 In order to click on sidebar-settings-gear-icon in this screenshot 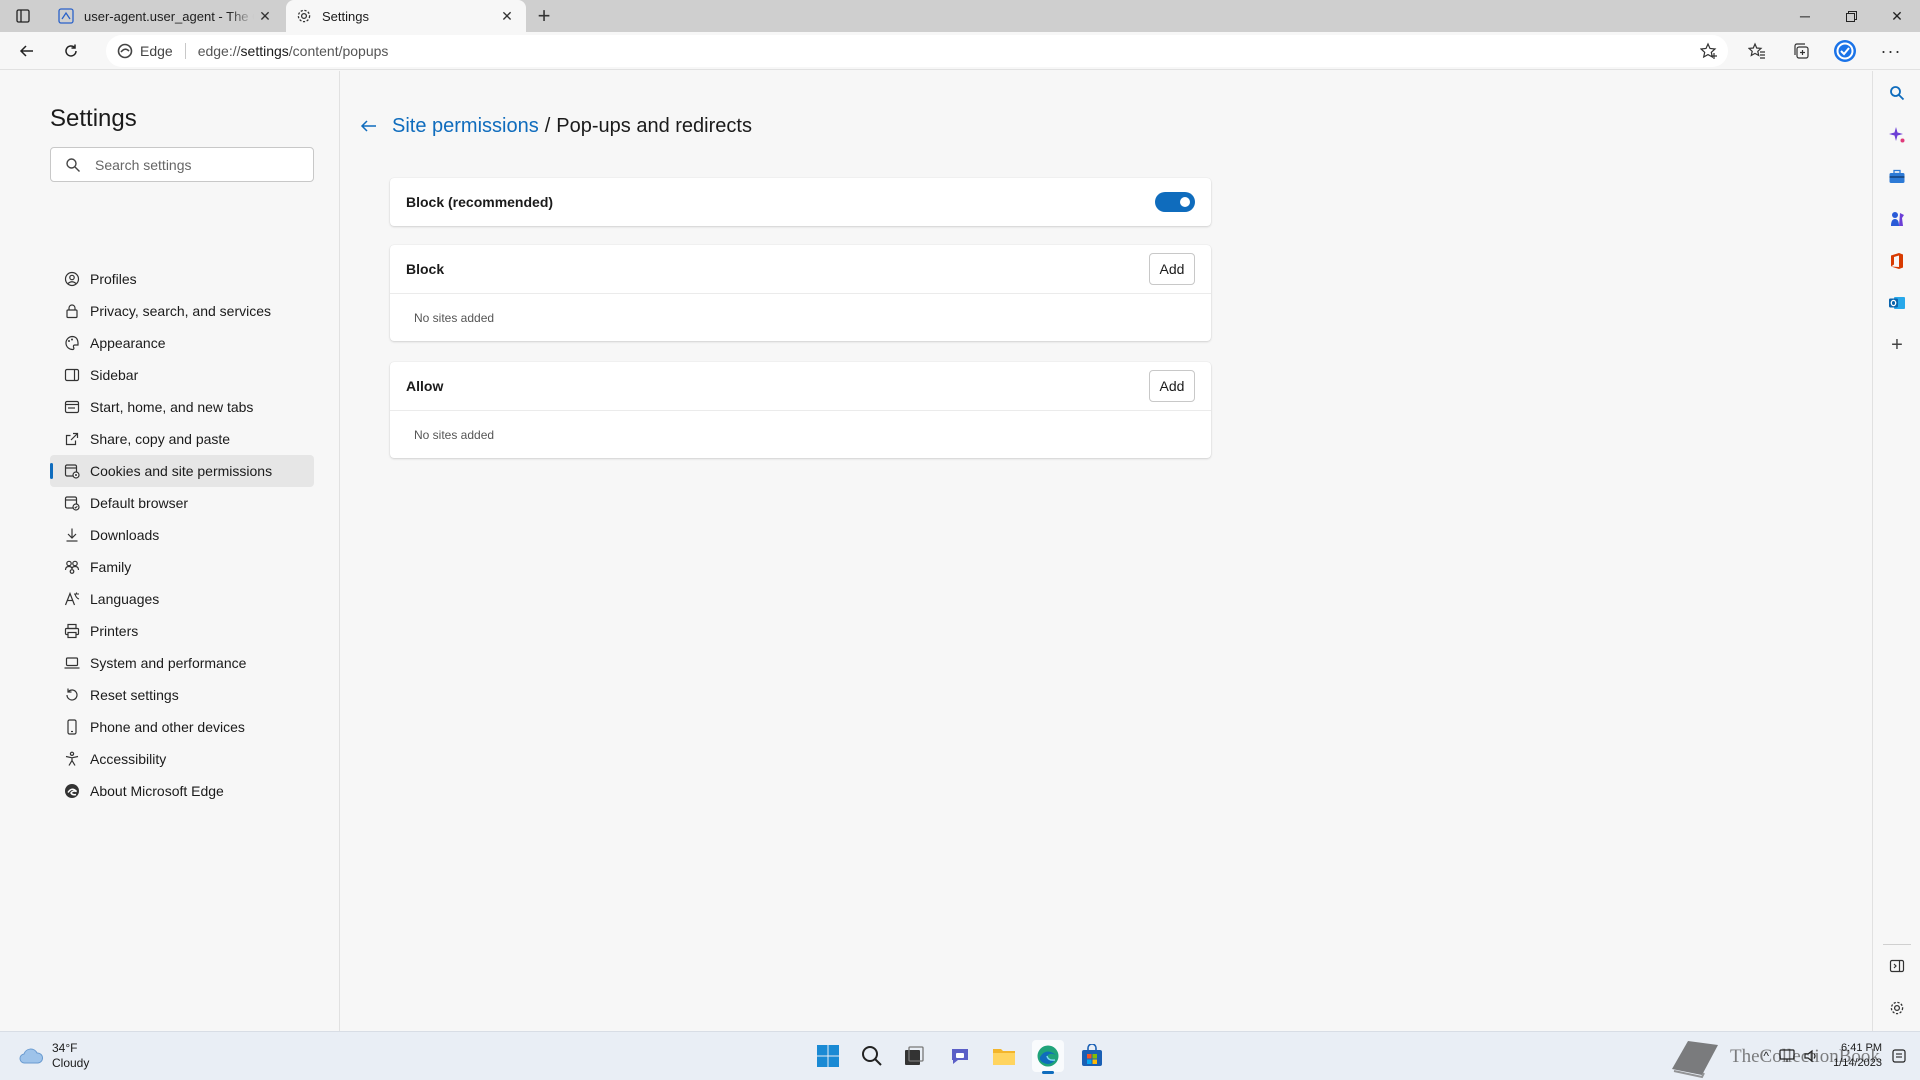, I will do `click(1897, 1008)`.